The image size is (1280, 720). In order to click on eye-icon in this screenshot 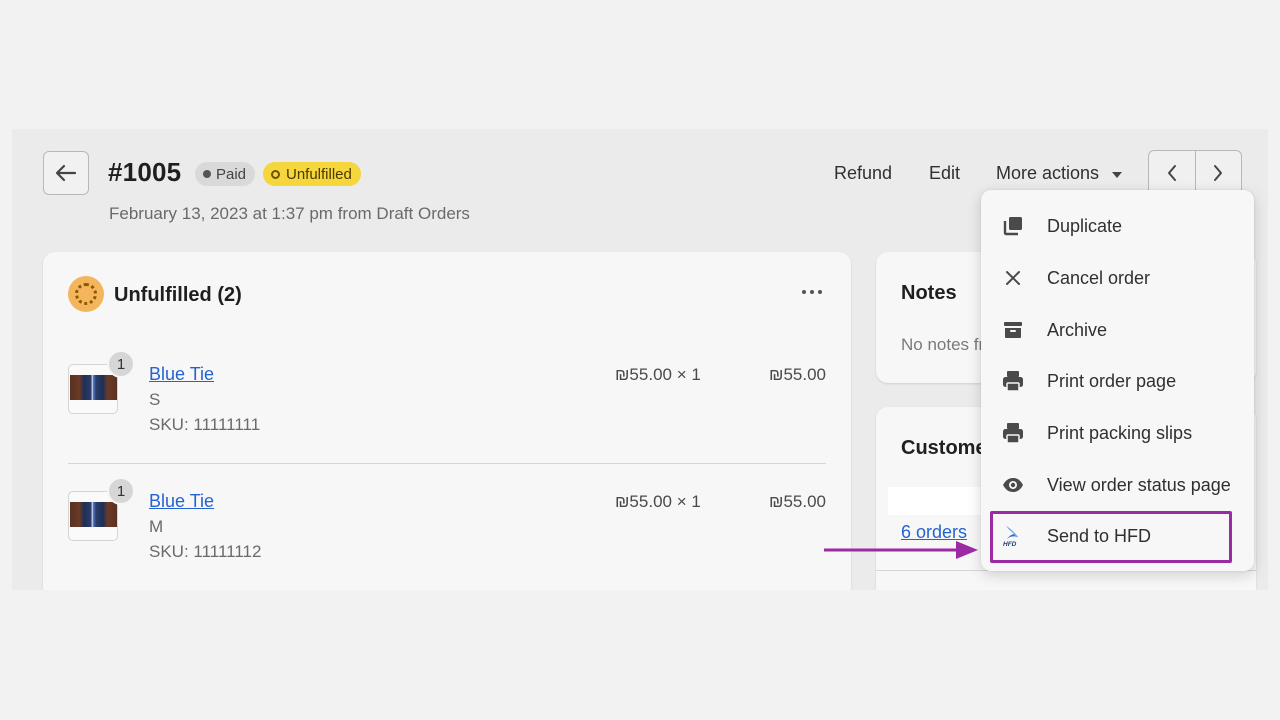, I will do `click(1013, 485)`.